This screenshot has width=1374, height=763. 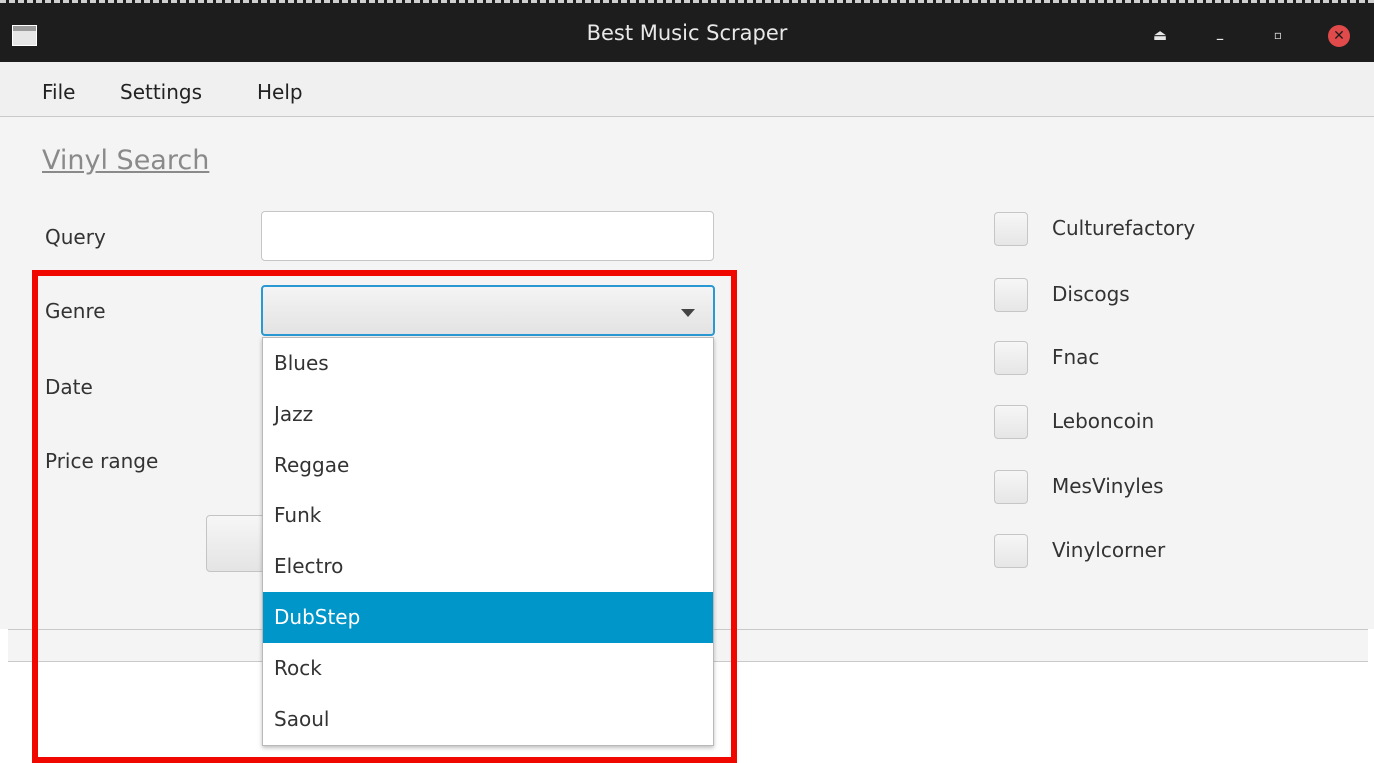 I want to click on window-titlebar: Best Music Scraper ⏏ – ▫ ✕, so click(x=687, y=31).